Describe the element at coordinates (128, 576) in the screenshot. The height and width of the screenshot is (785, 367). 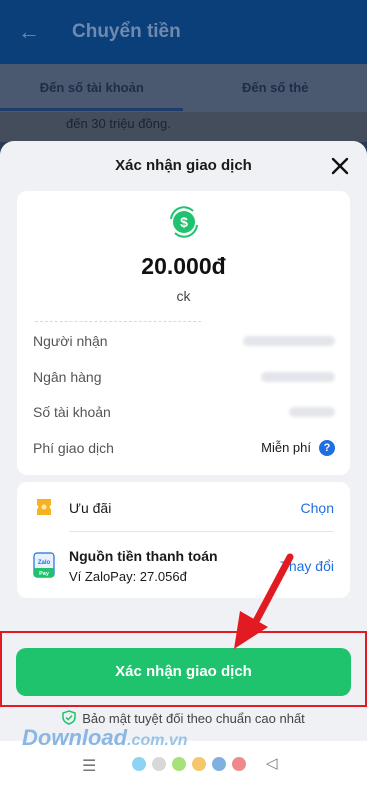
I see `payment-source-balance: Ví ZaloPay: 27.056đ` at that location.